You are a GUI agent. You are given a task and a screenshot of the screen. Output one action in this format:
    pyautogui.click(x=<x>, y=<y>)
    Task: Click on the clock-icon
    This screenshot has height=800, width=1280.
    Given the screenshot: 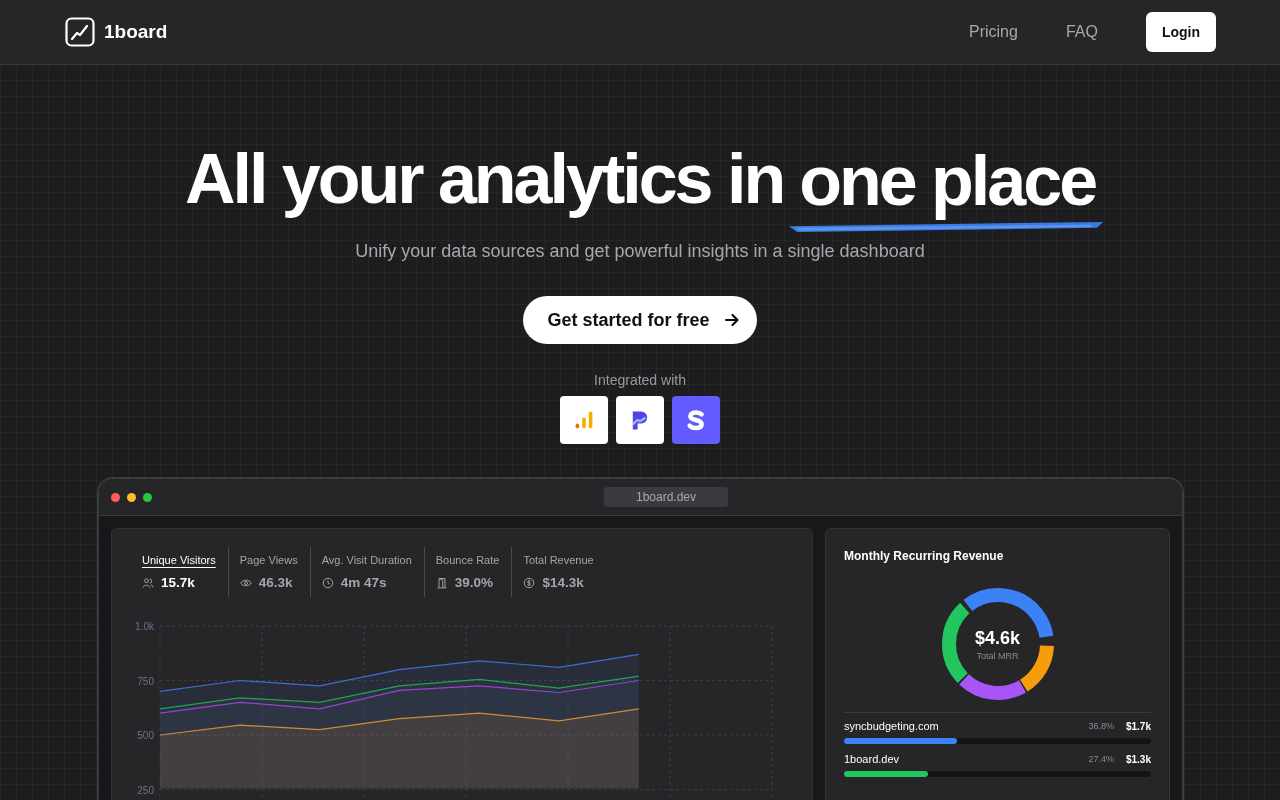 What is the action you would take?
    pyautogui.click(x=327, y=582)
    